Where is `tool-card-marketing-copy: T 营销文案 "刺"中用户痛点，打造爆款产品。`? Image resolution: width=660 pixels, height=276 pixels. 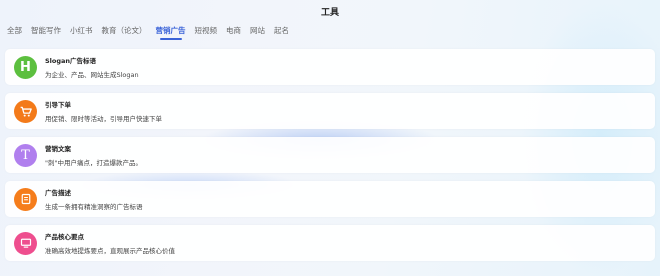
tool-card-marketing-copy: T 营销文案 "刺"中用户痛点，打造爆款产品。 is located at coordinates (330, 155).